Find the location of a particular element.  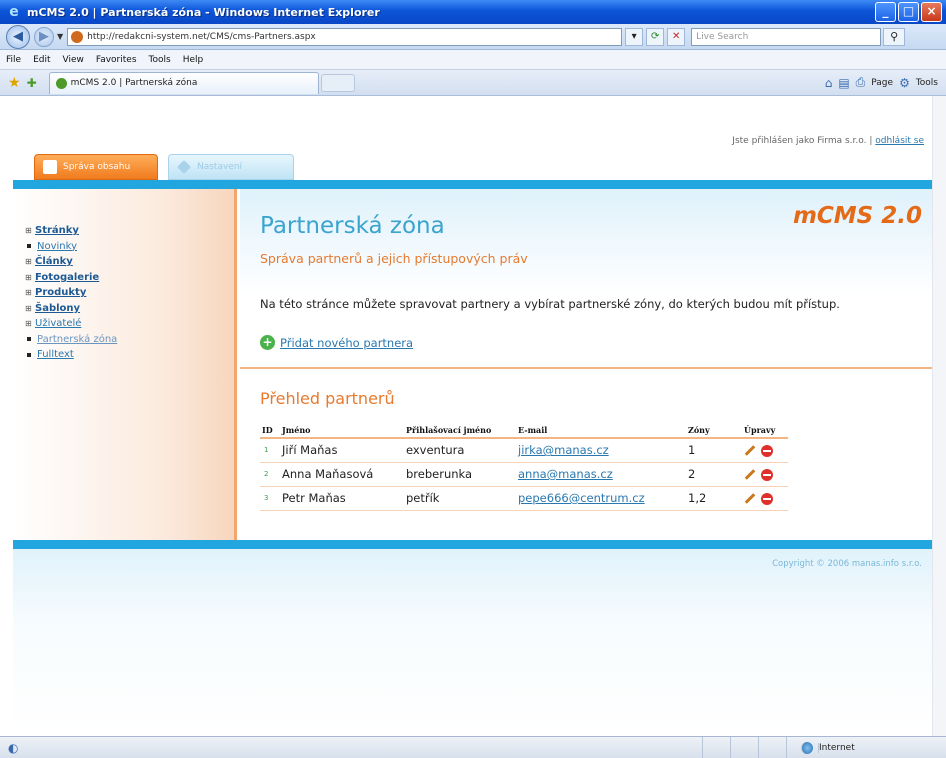

page-status-icon: ◐ is located at coordinates (13, 747).